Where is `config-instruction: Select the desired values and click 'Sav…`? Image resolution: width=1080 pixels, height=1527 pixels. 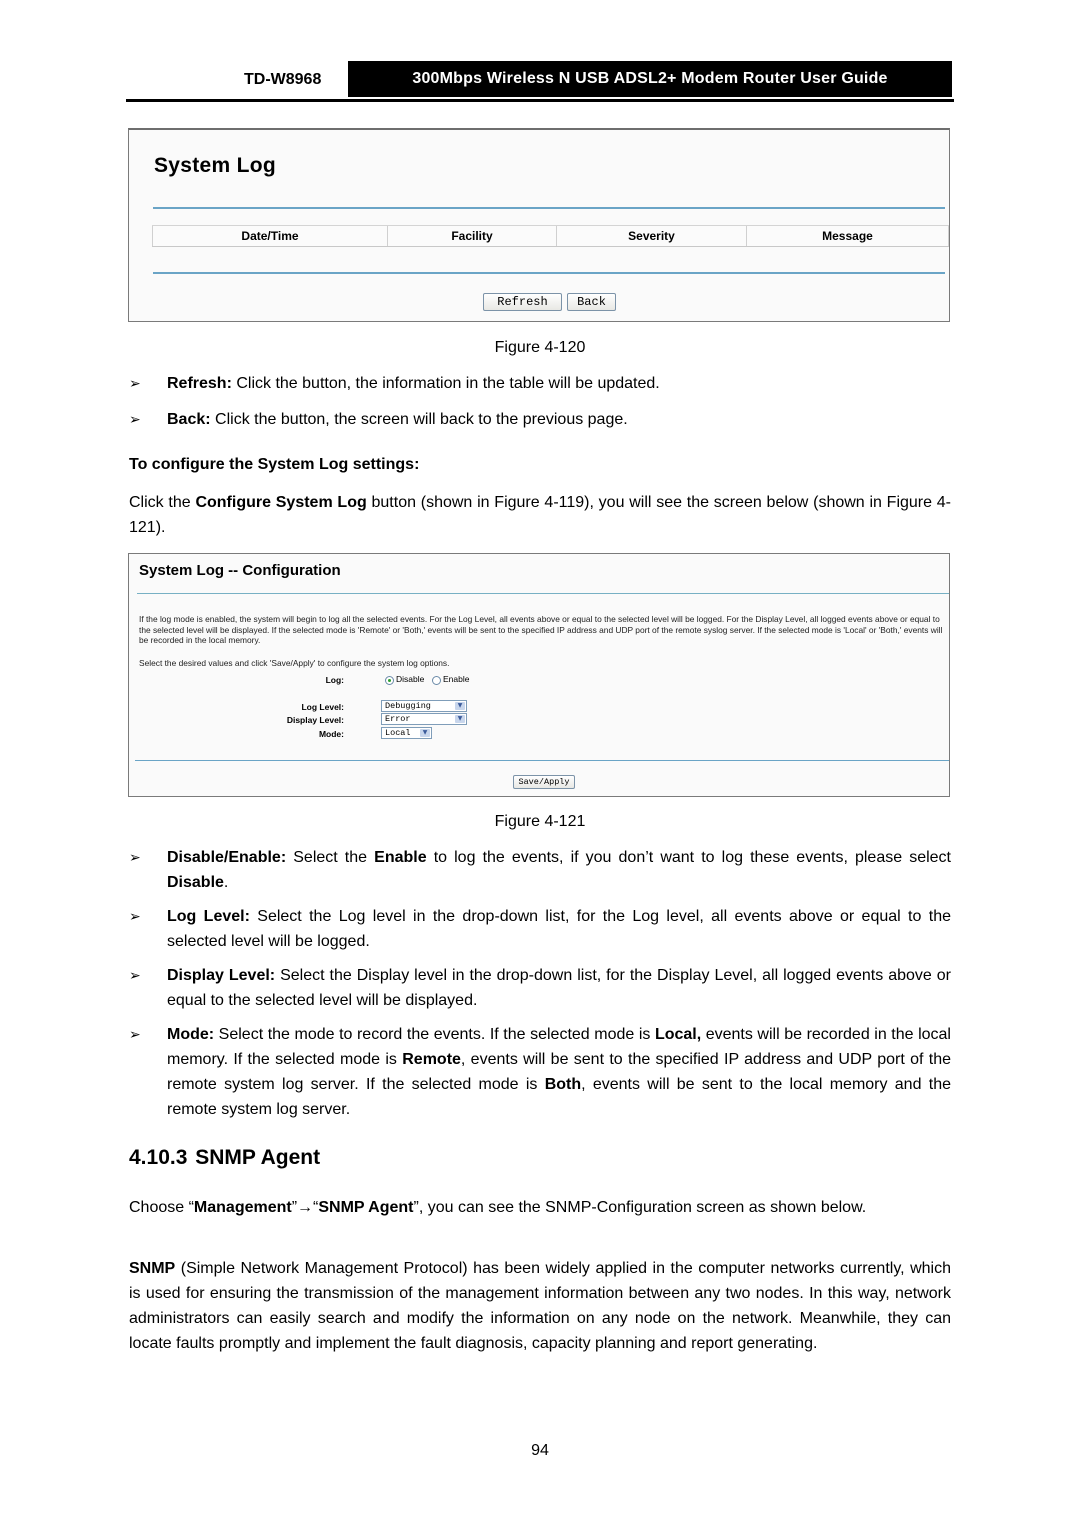
config-instruction: Select the desired values and click 'Sav… is located at coordinates (294, 663).